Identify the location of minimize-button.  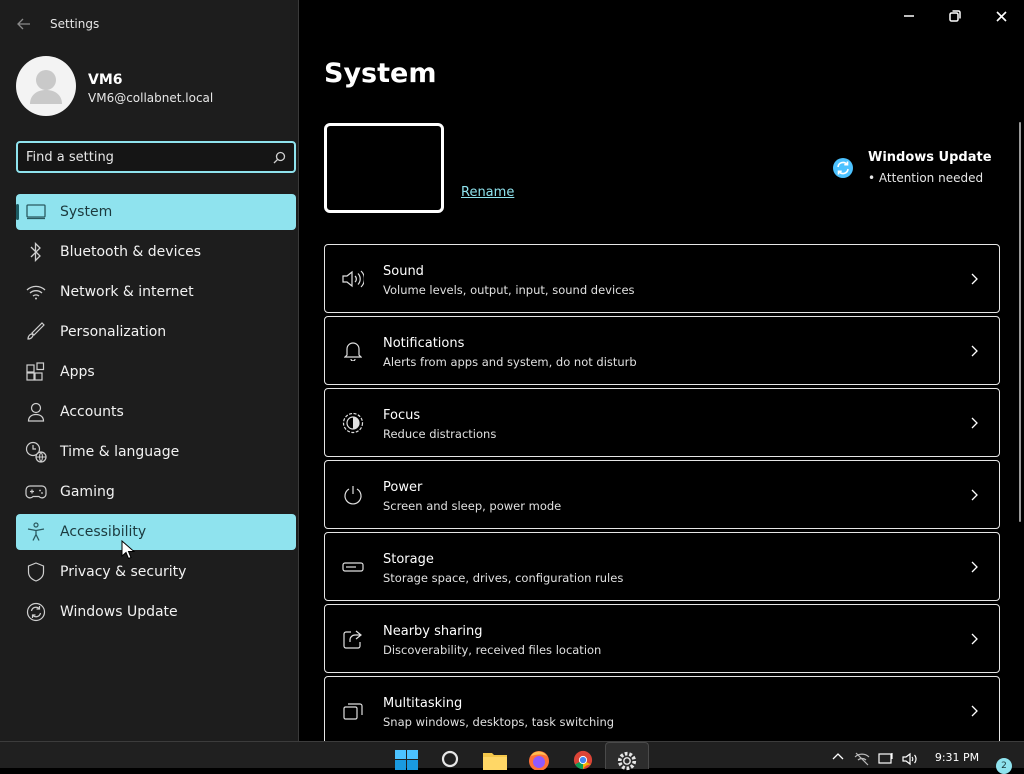
(909, 16).